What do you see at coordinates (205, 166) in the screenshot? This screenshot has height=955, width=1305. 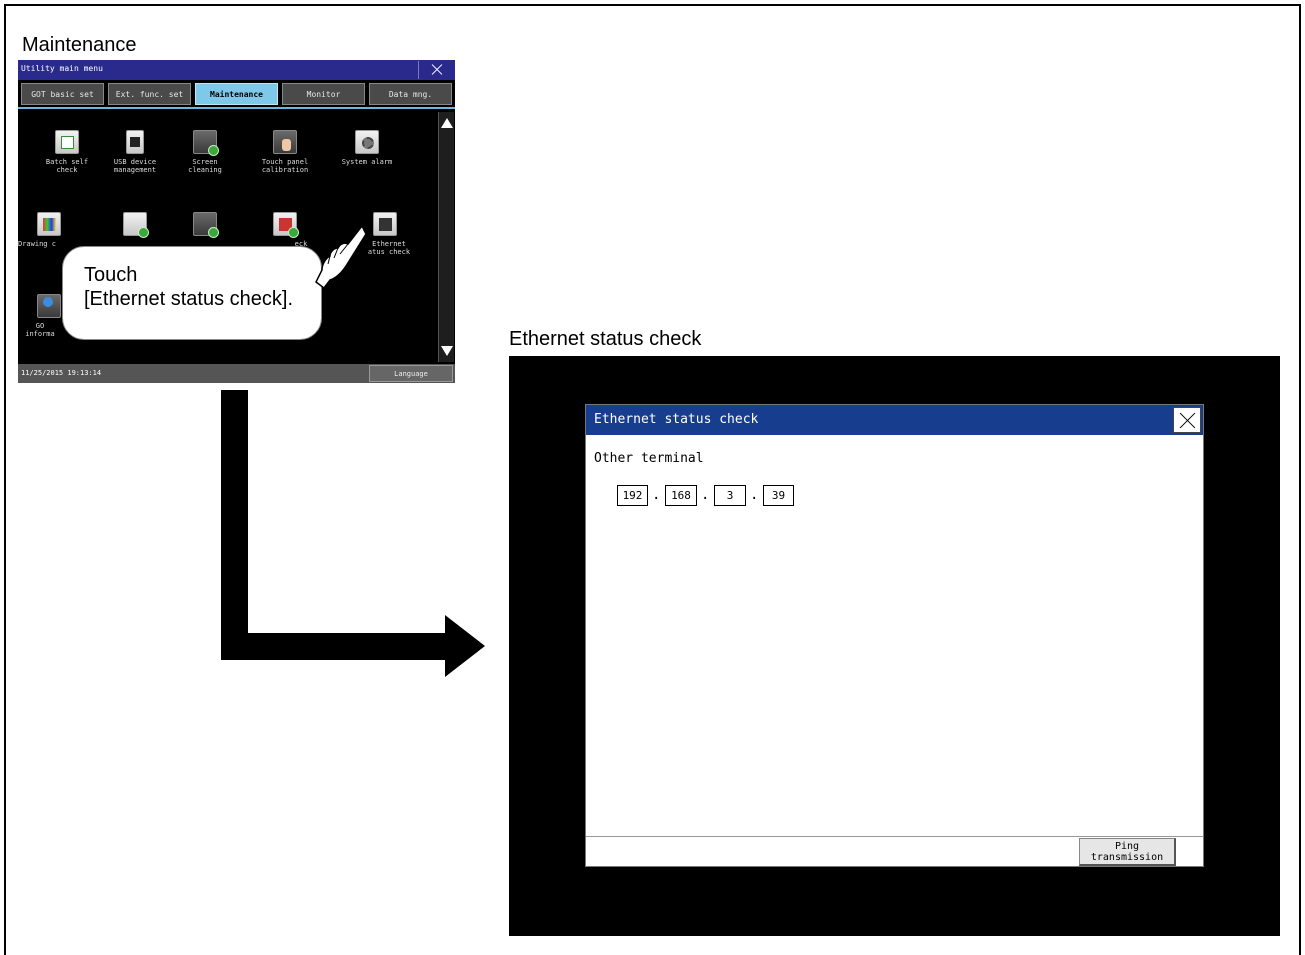 I see `icon-label: Screen cleaning` at bounding box center [205, 166].